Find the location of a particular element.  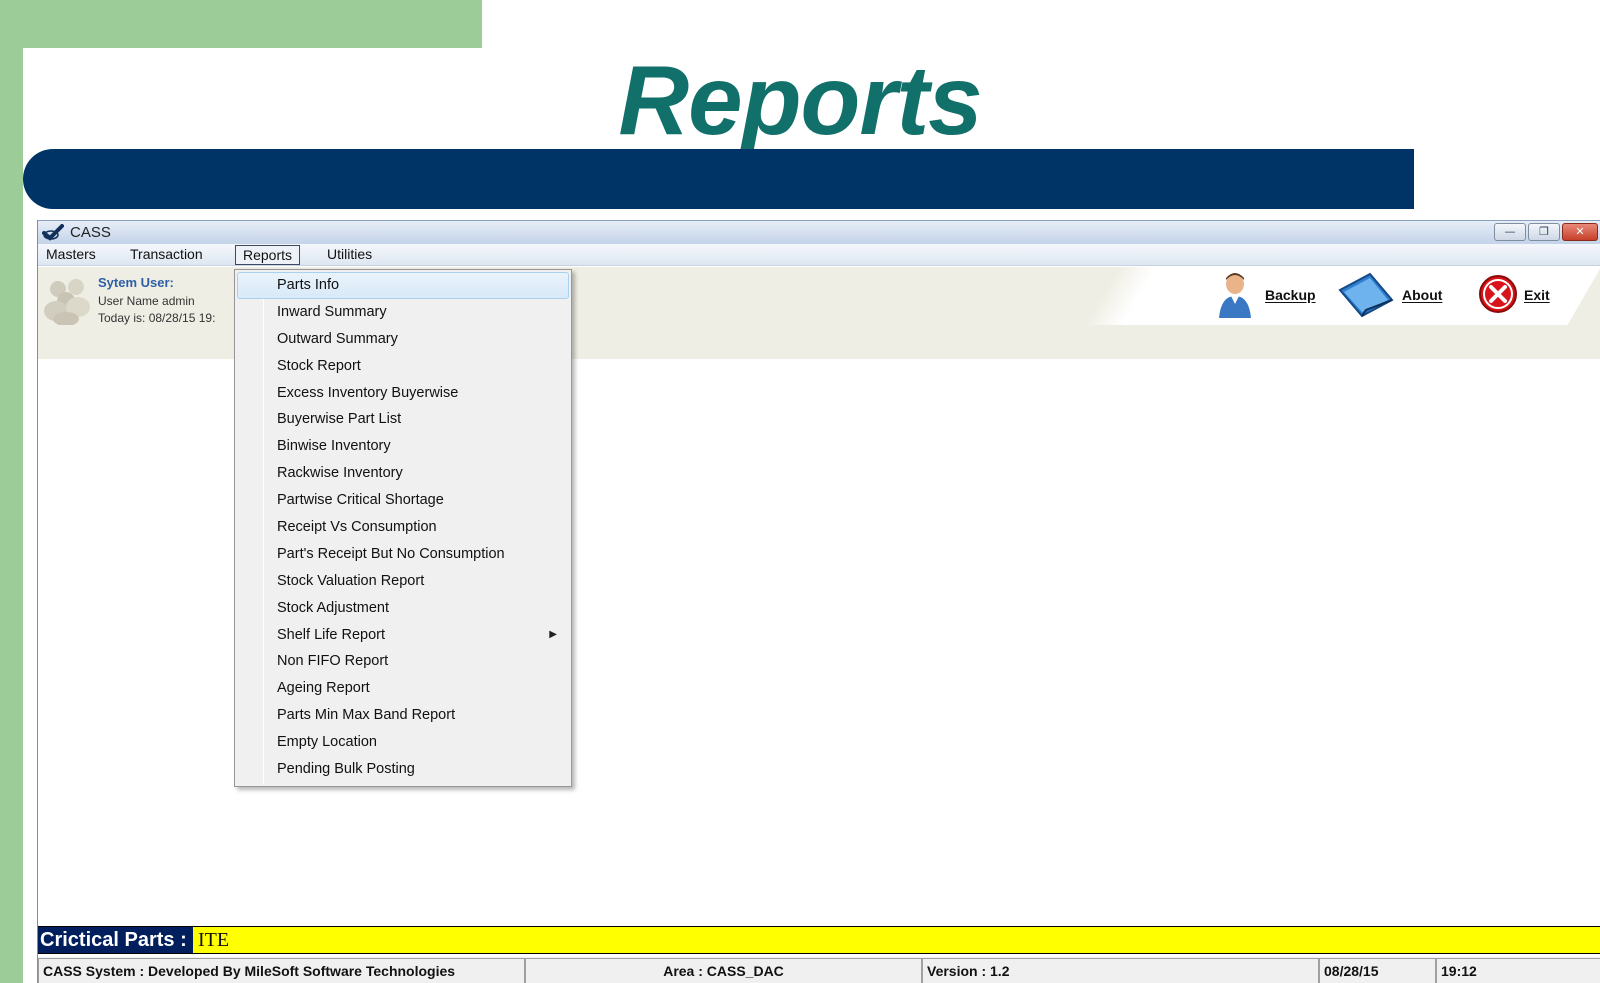

menu-item-ageing-report: Ageing Report is located at coordinates (403, 688).